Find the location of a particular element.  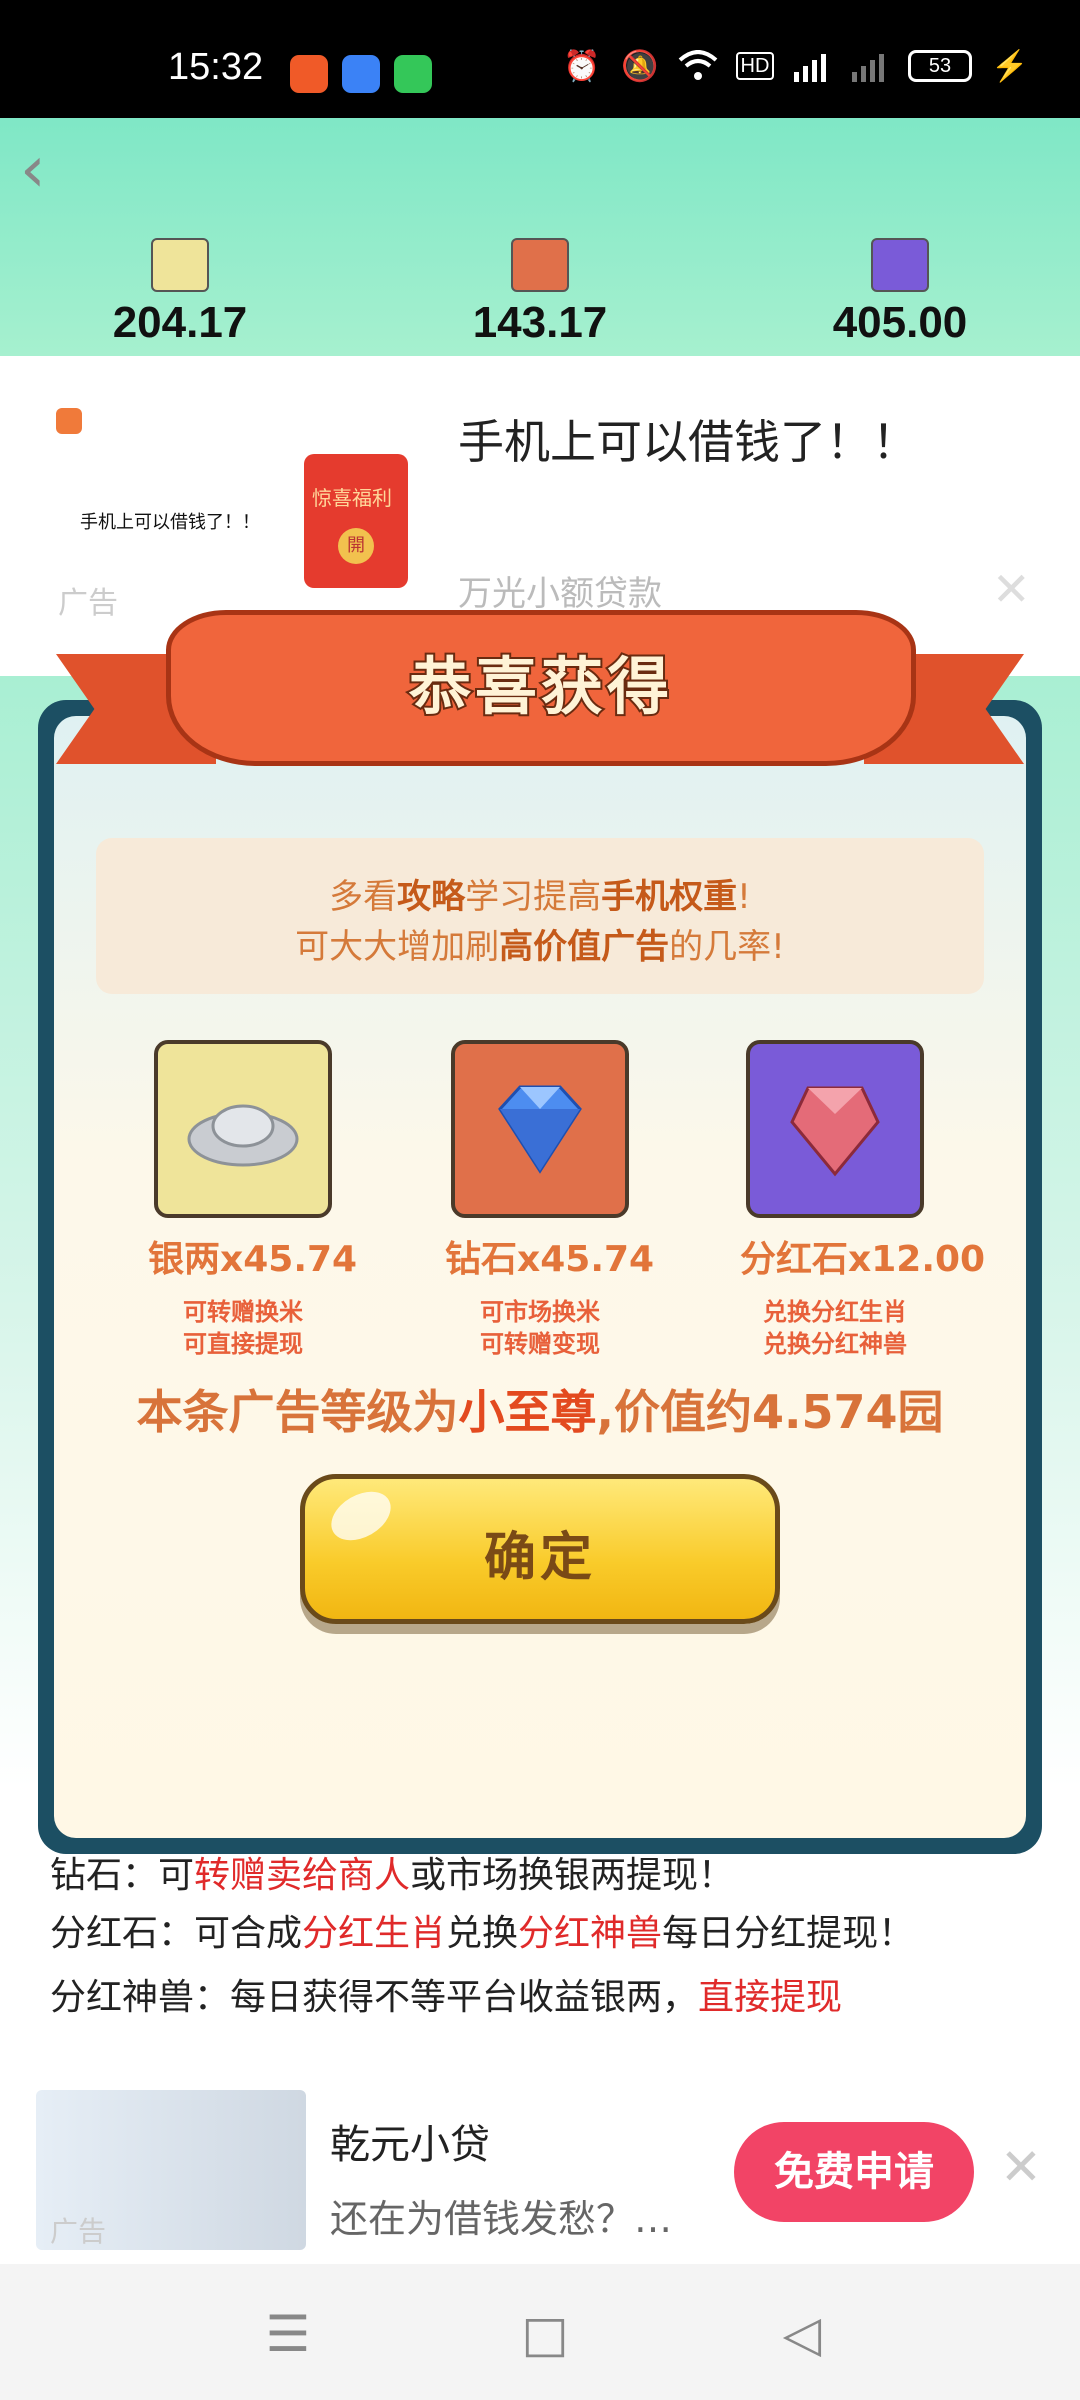

stat-gem-value: 405.00 is located at coordinates (900, 322).